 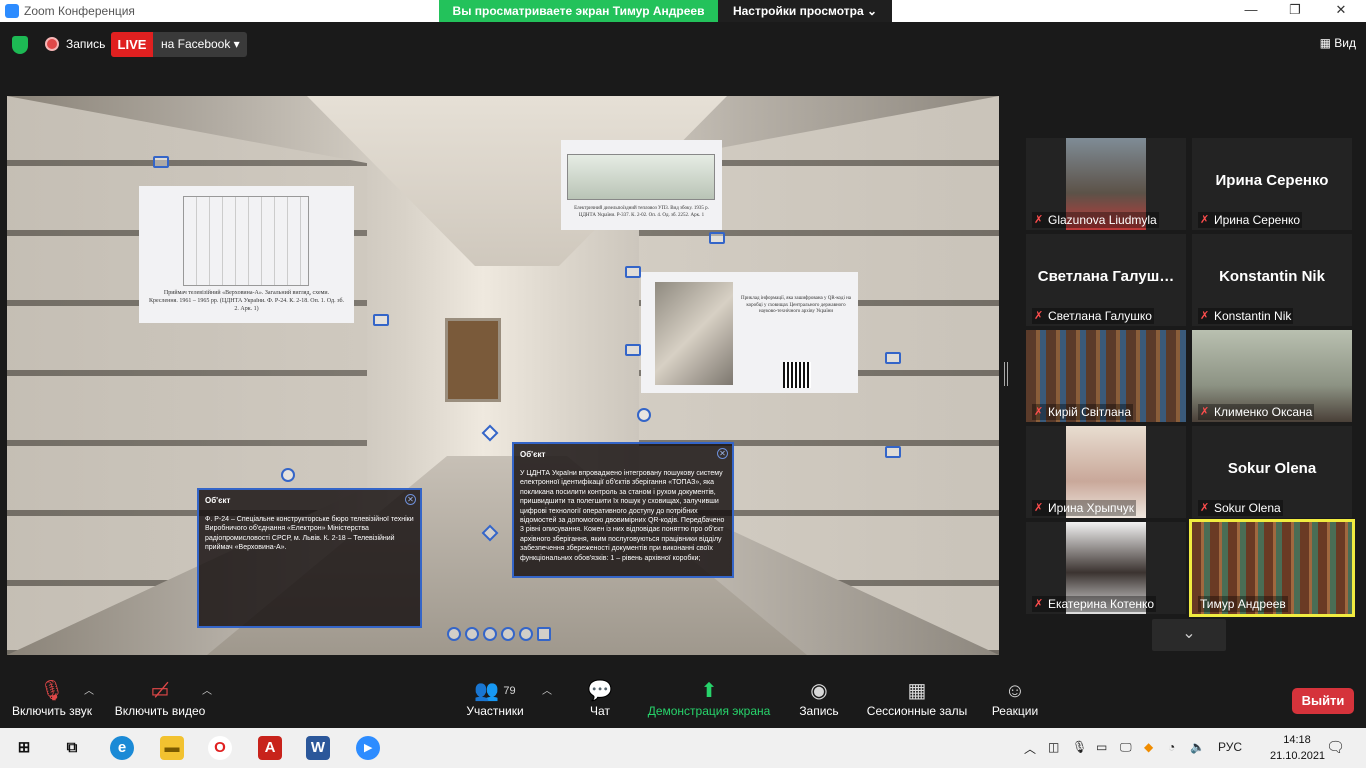 I want to click on breakout-rooms-button: ▦ Сессионные залы, so click(x=917, y=698).